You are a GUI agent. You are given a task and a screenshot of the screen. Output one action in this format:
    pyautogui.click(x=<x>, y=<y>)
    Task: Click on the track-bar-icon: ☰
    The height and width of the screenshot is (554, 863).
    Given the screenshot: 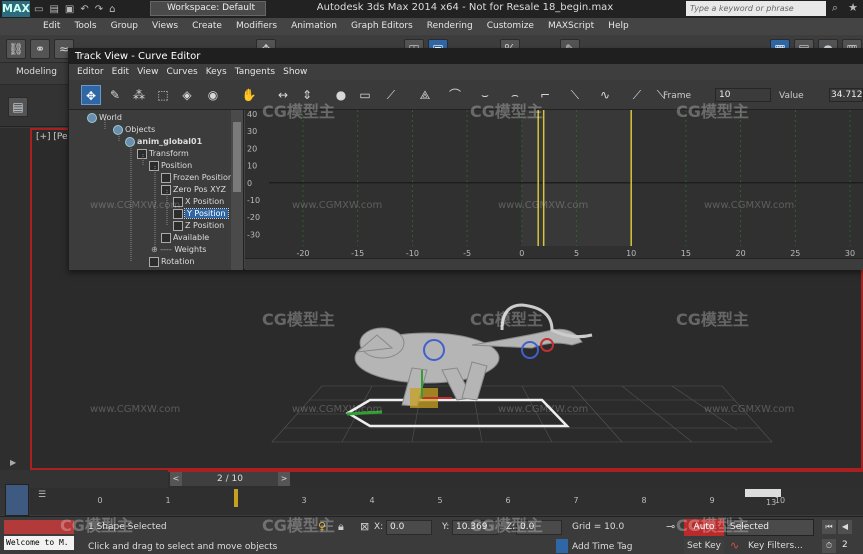 What is the action you would take?
    pyautogui.click(x=45, y=496)
    